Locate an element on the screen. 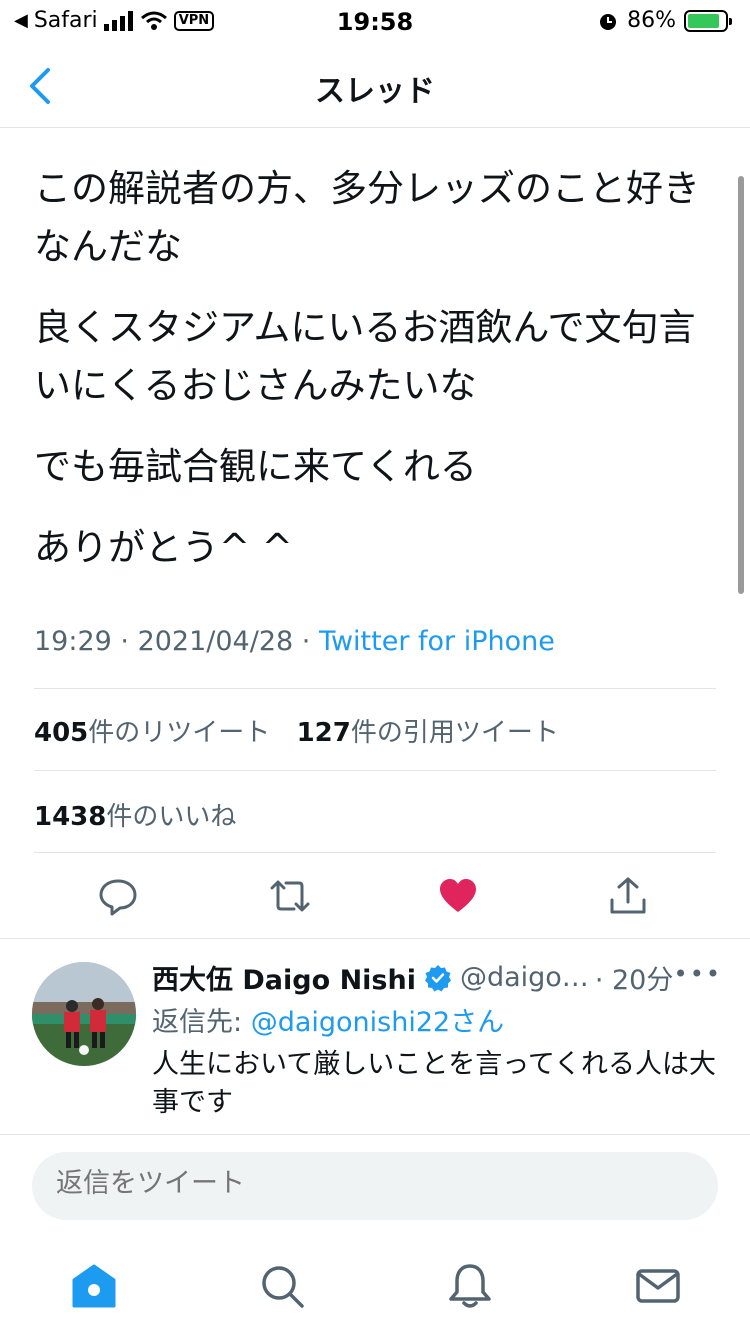  tweet-time: 19:29 is located at coordinates (73, 641).